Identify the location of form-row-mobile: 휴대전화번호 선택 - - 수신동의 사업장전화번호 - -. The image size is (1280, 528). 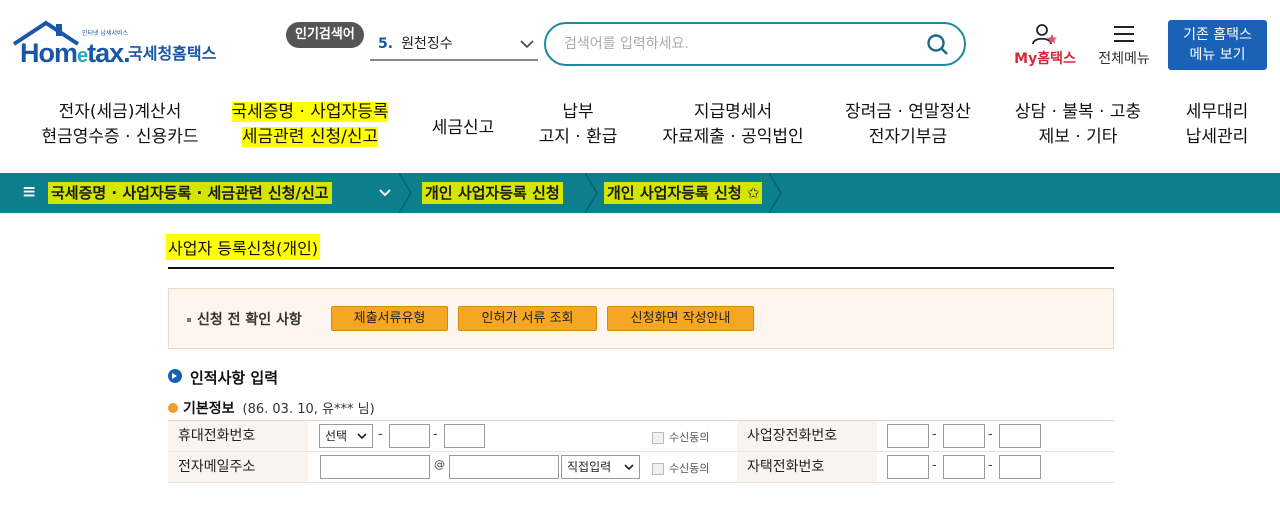
(641, 436).